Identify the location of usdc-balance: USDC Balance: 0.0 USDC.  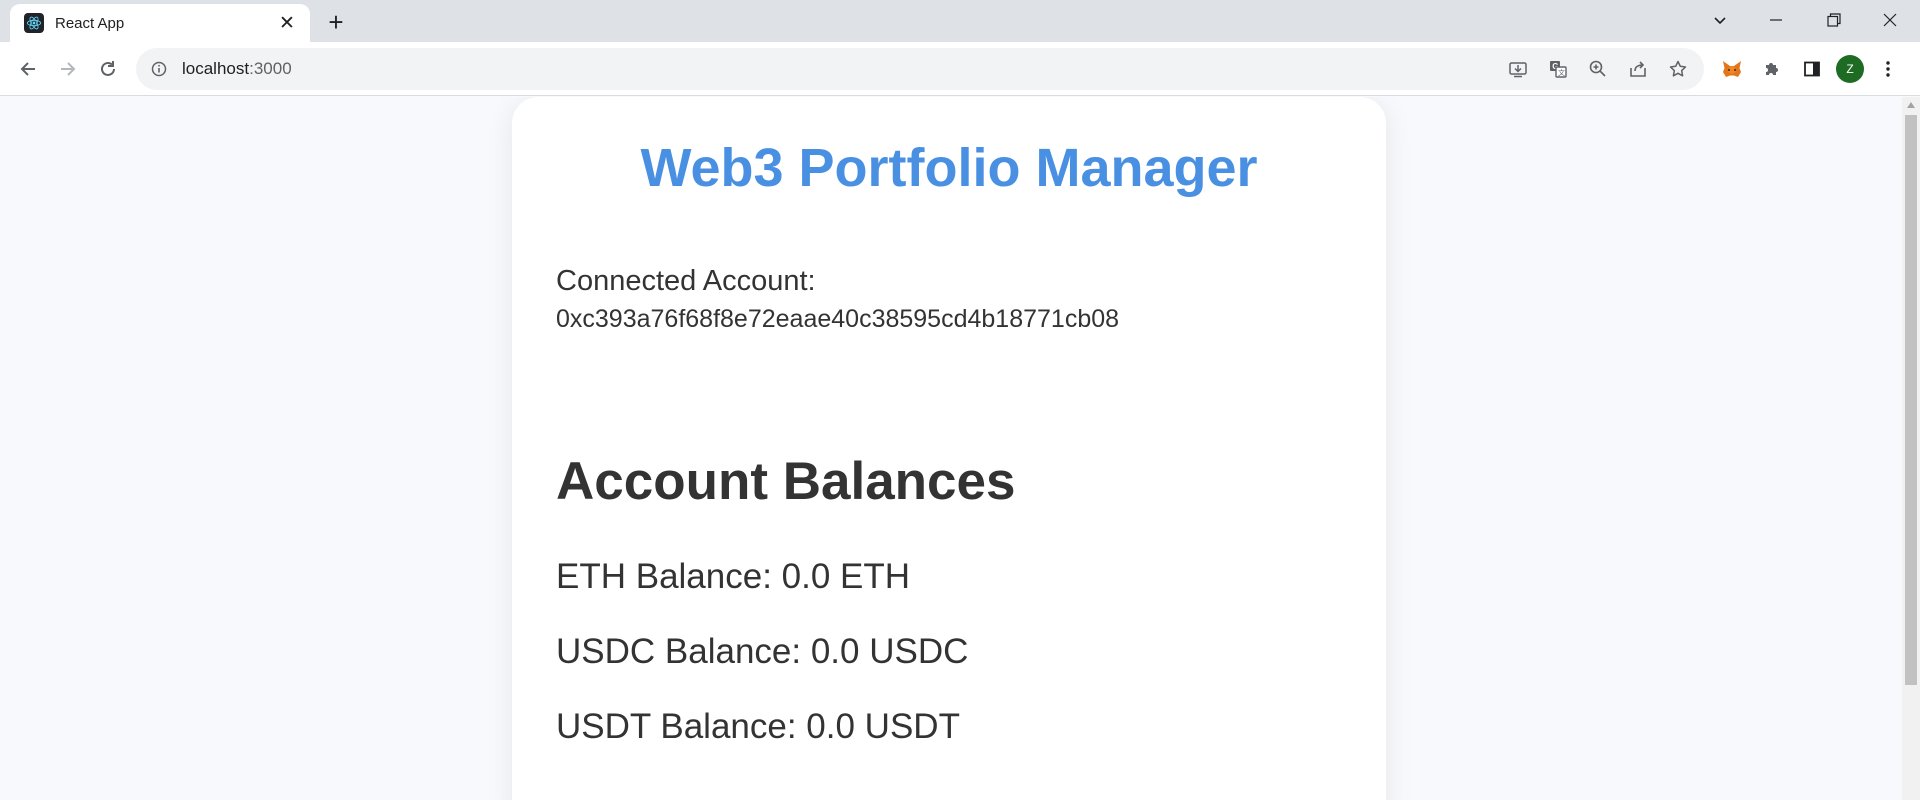
(762, 651).